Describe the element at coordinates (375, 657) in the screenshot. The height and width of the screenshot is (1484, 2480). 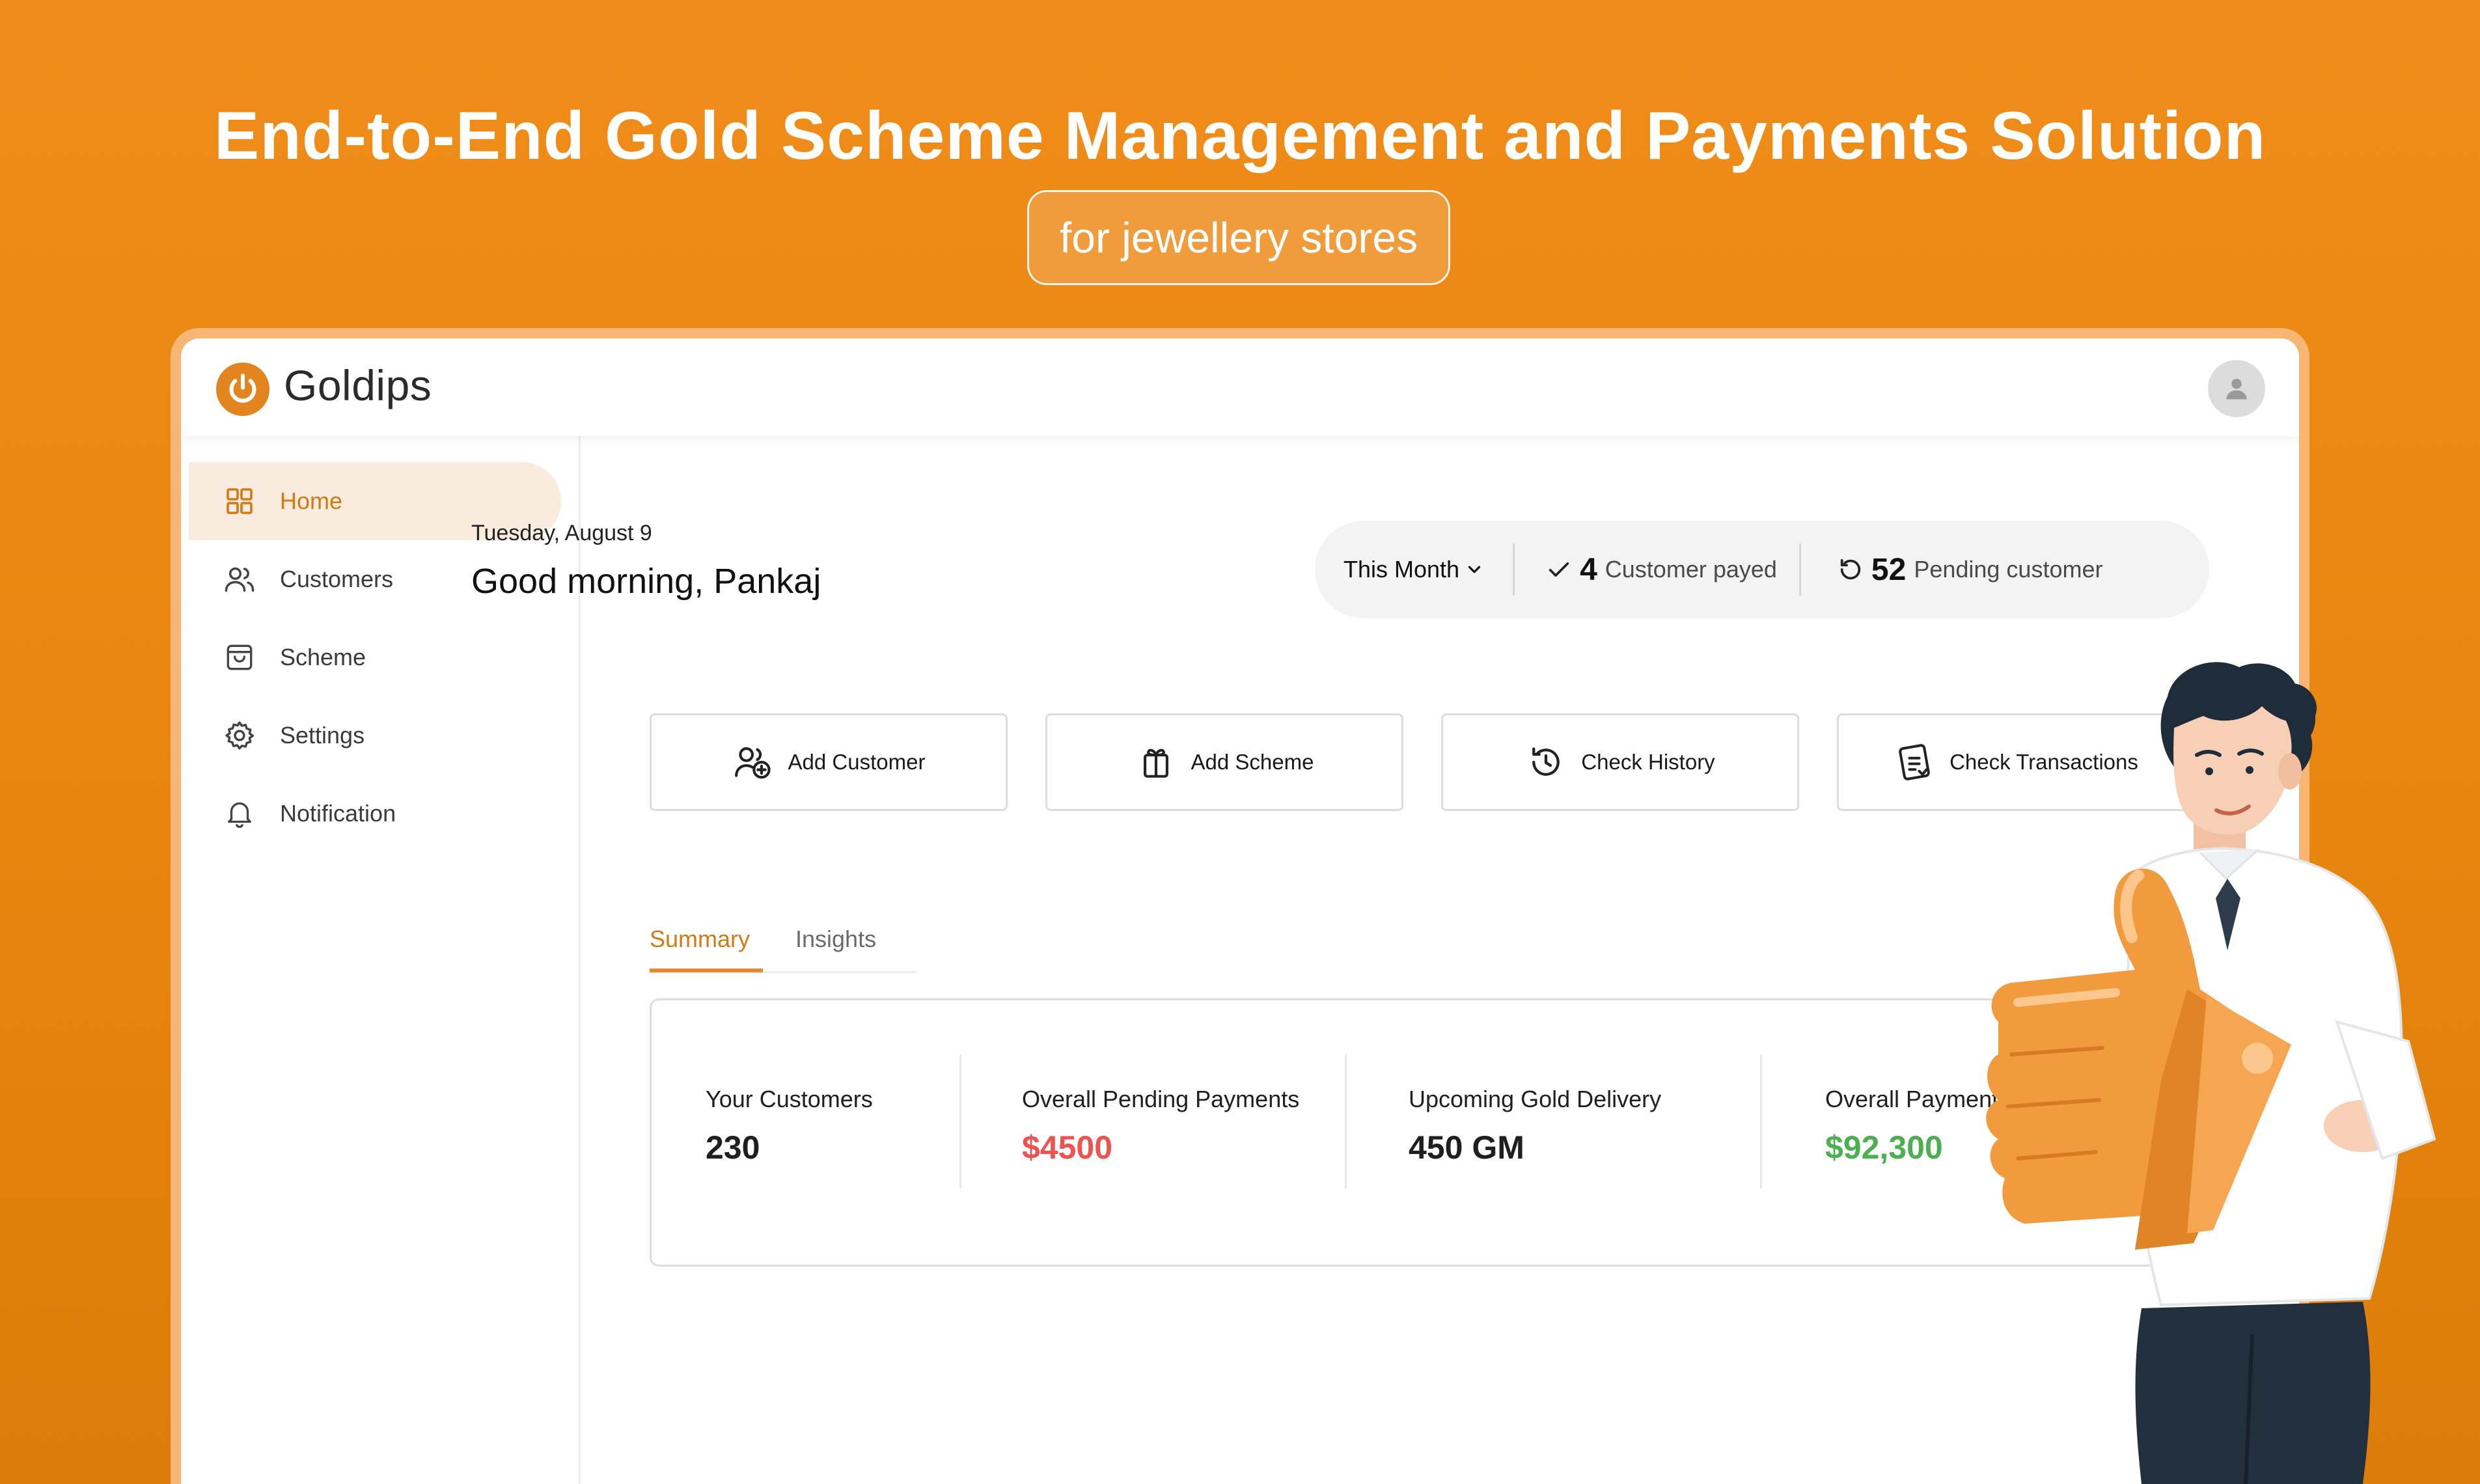
I see `sidebar-item-scheme: Scheme` at that location.